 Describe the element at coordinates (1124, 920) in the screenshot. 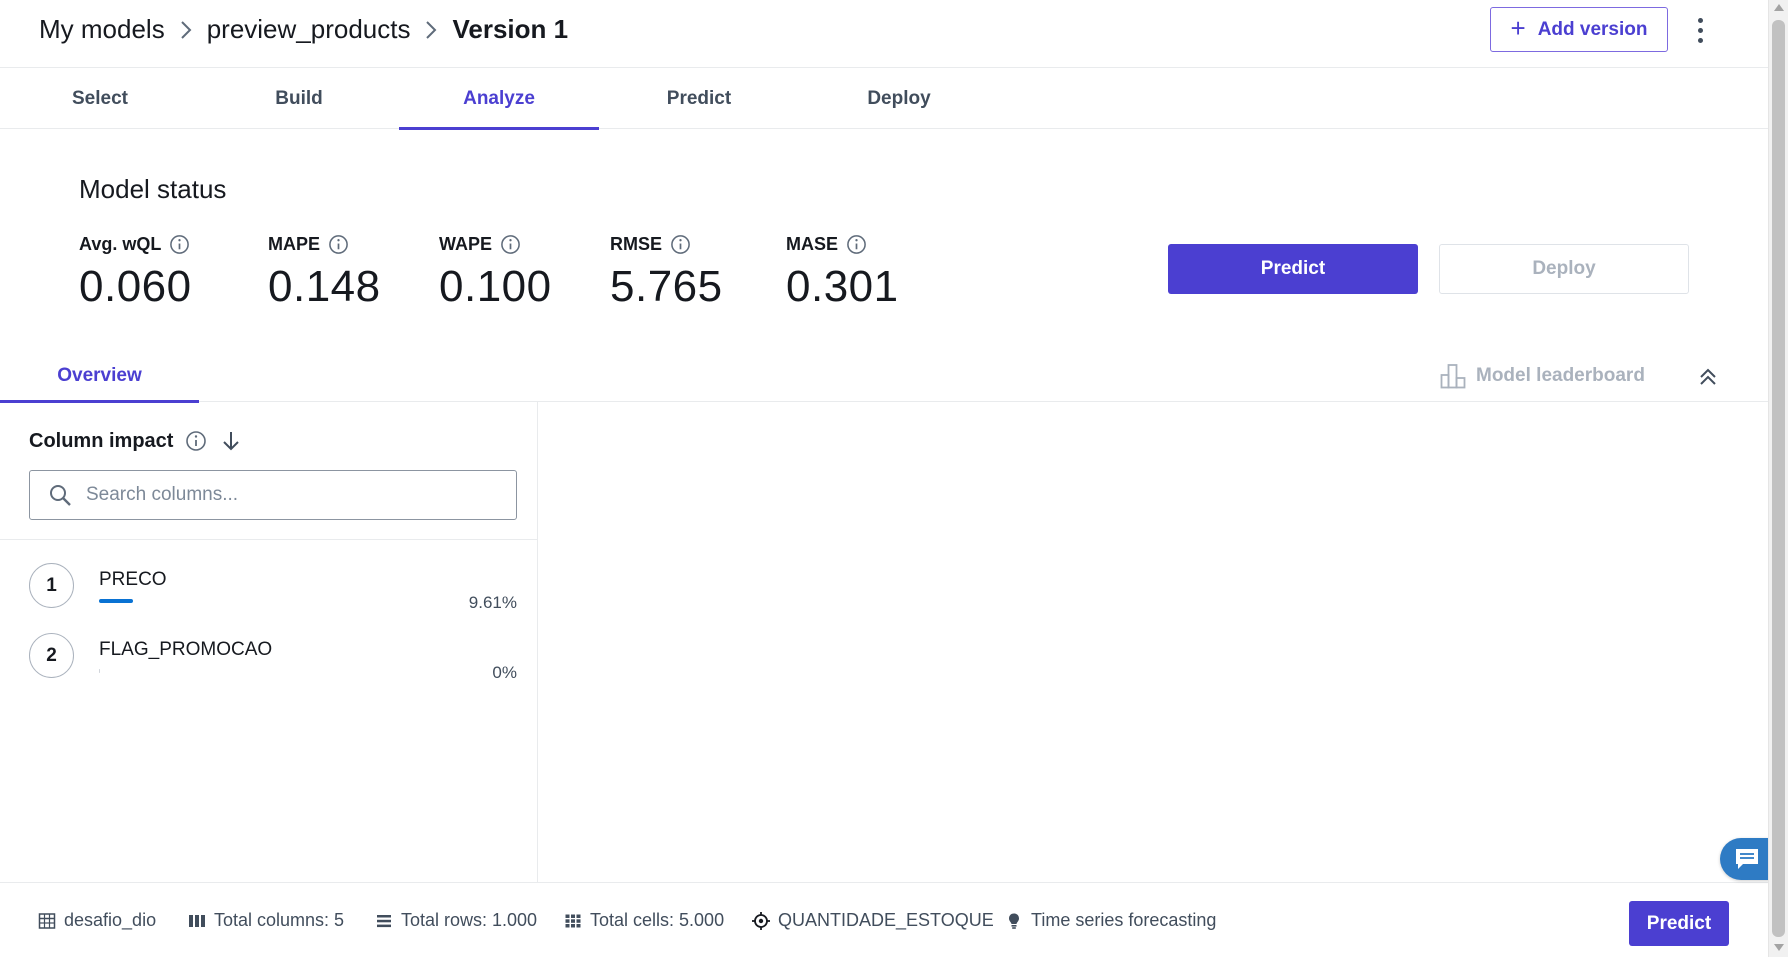

I see `model-type: Time series forecasting` at that location.